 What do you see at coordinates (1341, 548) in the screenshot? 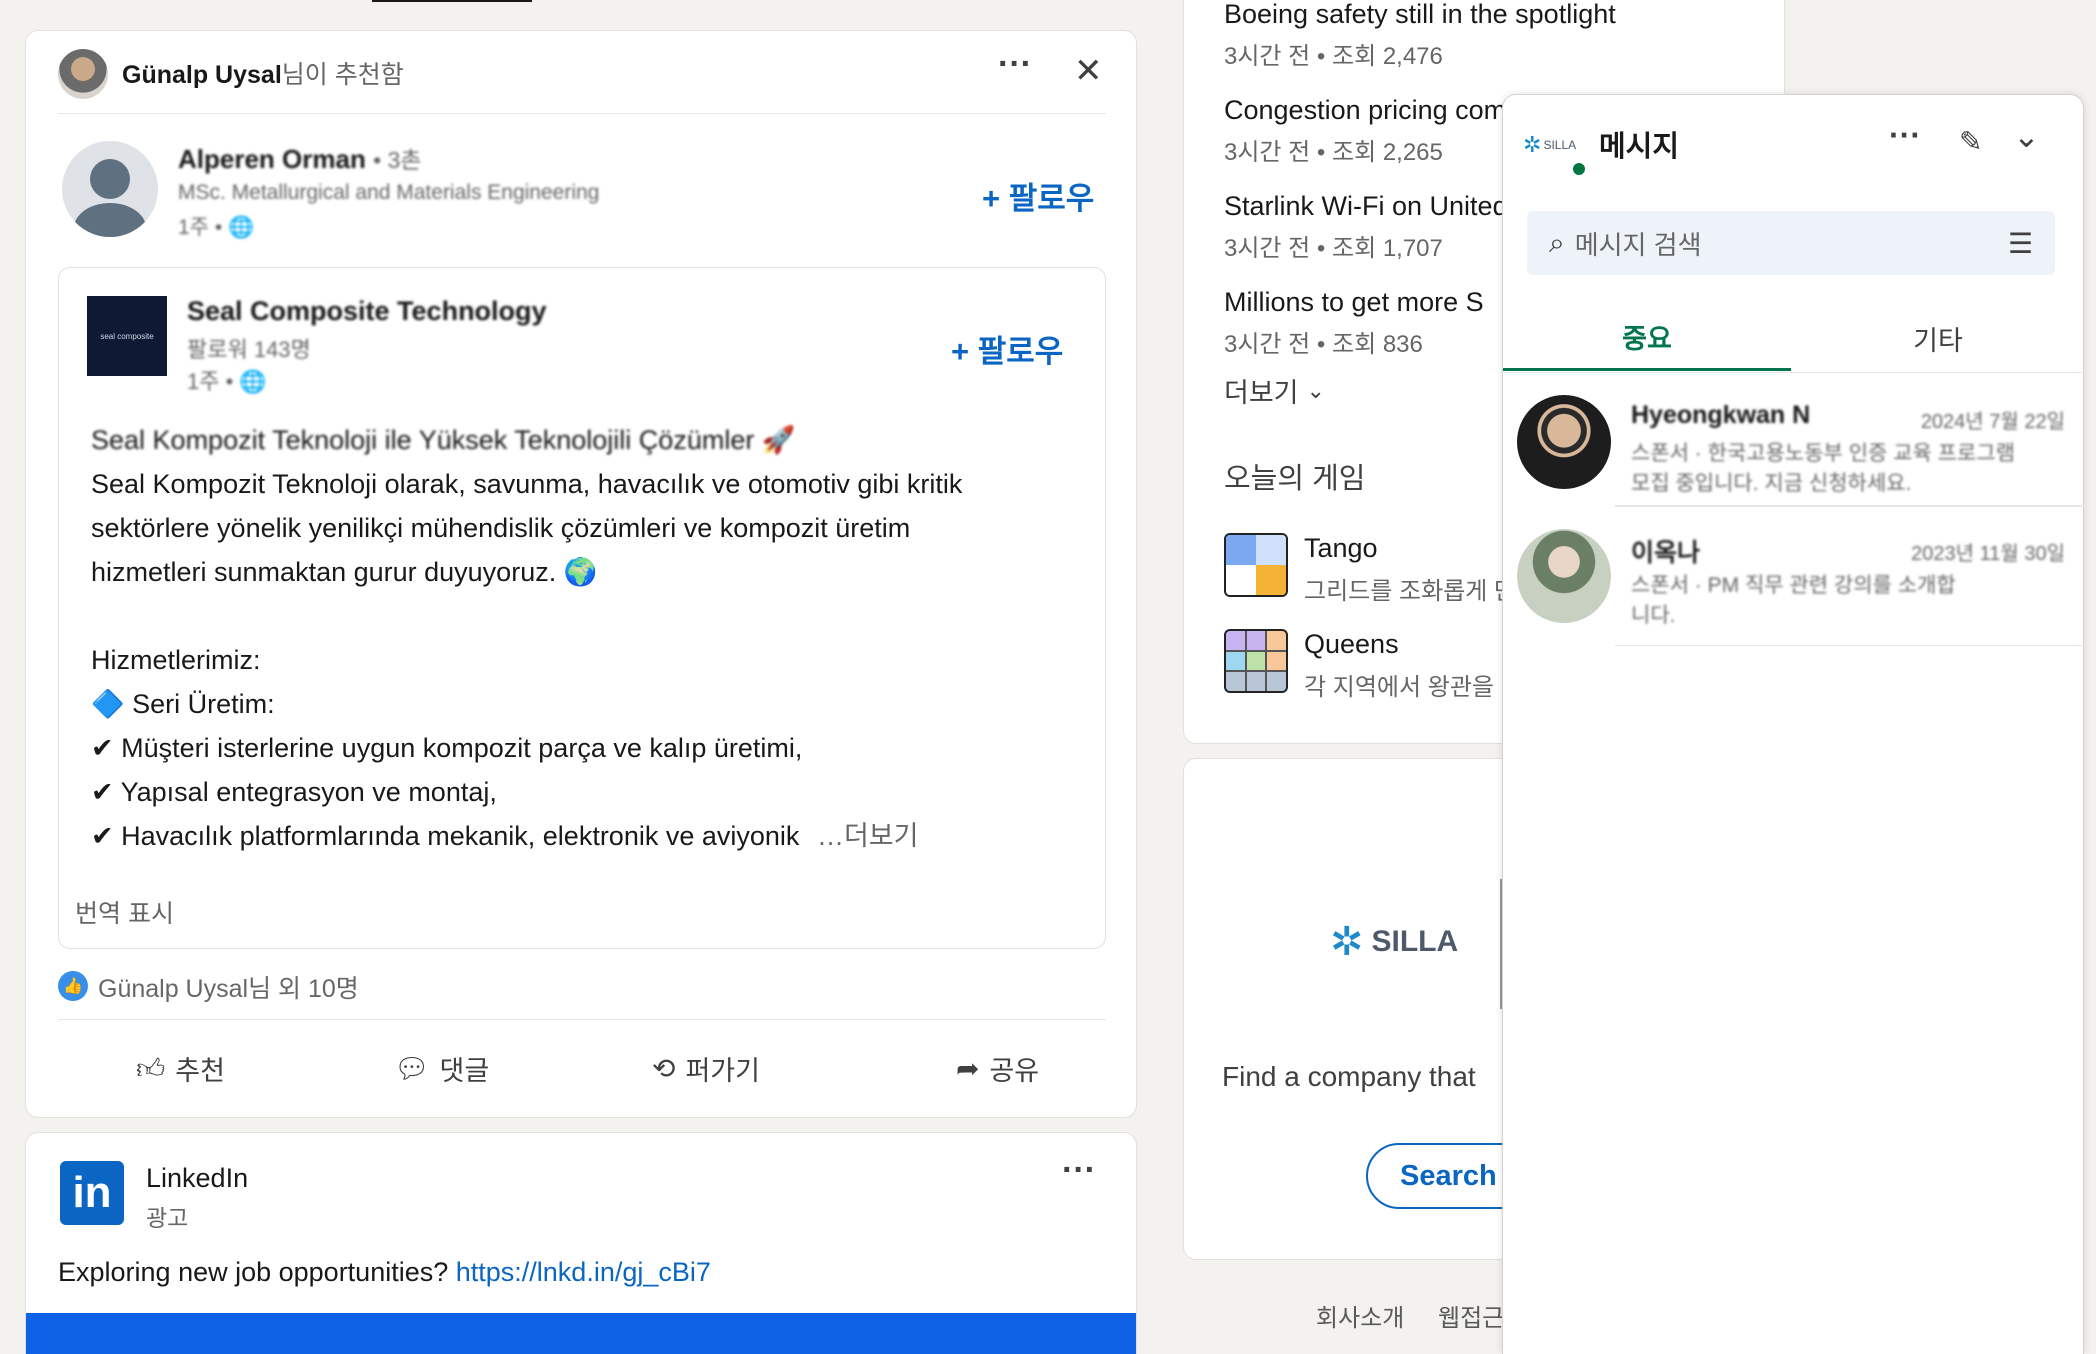
I see `game-name: Tango` at bounding box center [1341, 548].